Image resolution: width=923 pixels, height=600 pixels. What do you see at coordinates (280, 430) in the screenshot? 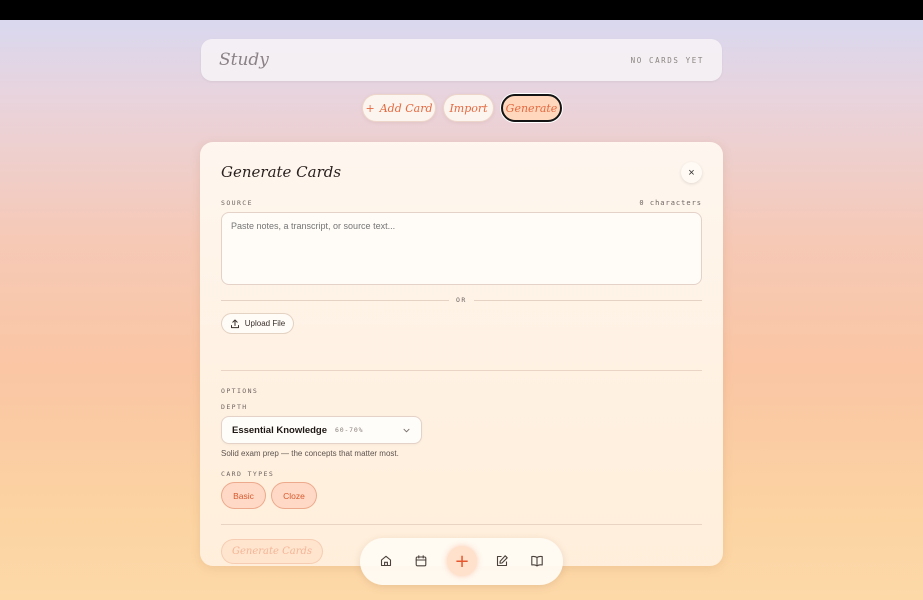
I see `depth-value: Essential Knowledge` at bounding box center [280, 430].